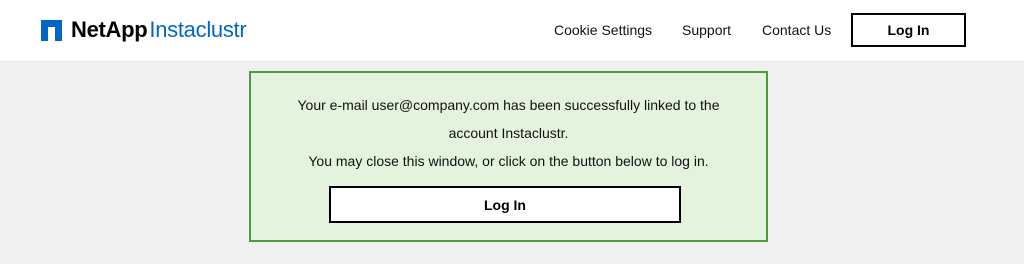  Describe the element at coordinates (603, 30) in the screenshot. I see `nav-cookie-settings-link: Cookie Settings` at that location.